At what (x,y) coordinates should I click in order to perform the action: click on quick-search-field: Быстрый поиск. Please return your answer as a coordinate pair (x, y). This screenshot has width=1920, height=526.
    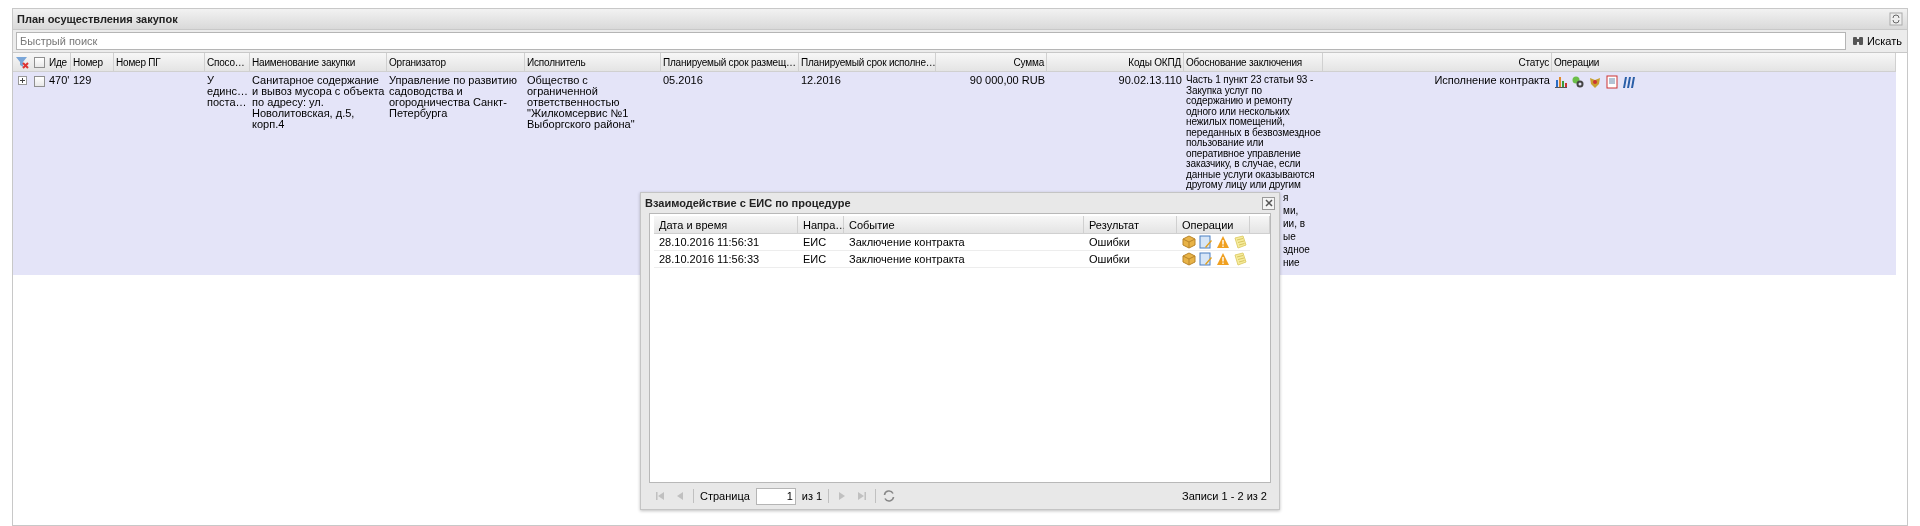
    Looking at the image, I should click on (931, 41).